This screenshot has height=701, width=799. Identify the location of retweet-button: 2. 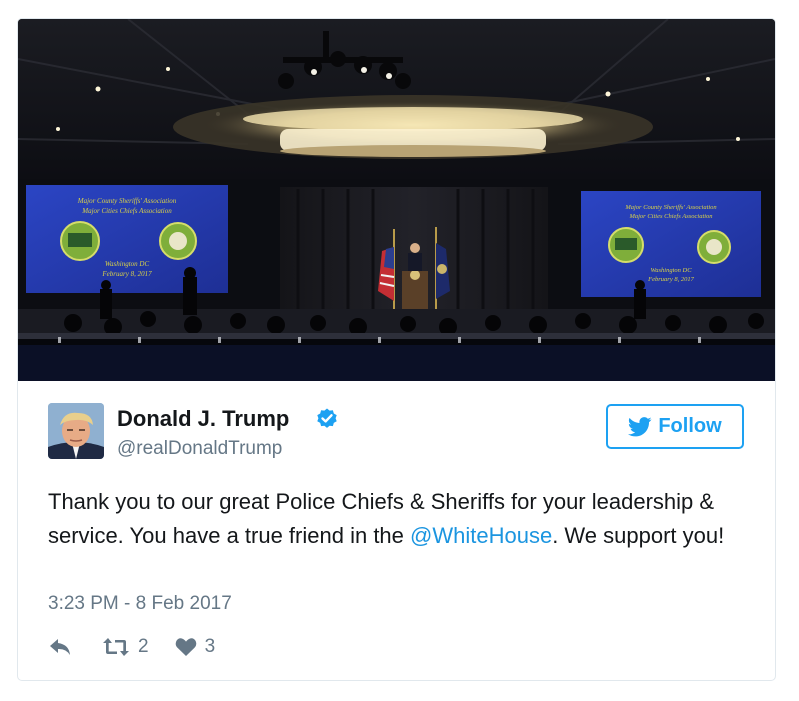
(125, 647).